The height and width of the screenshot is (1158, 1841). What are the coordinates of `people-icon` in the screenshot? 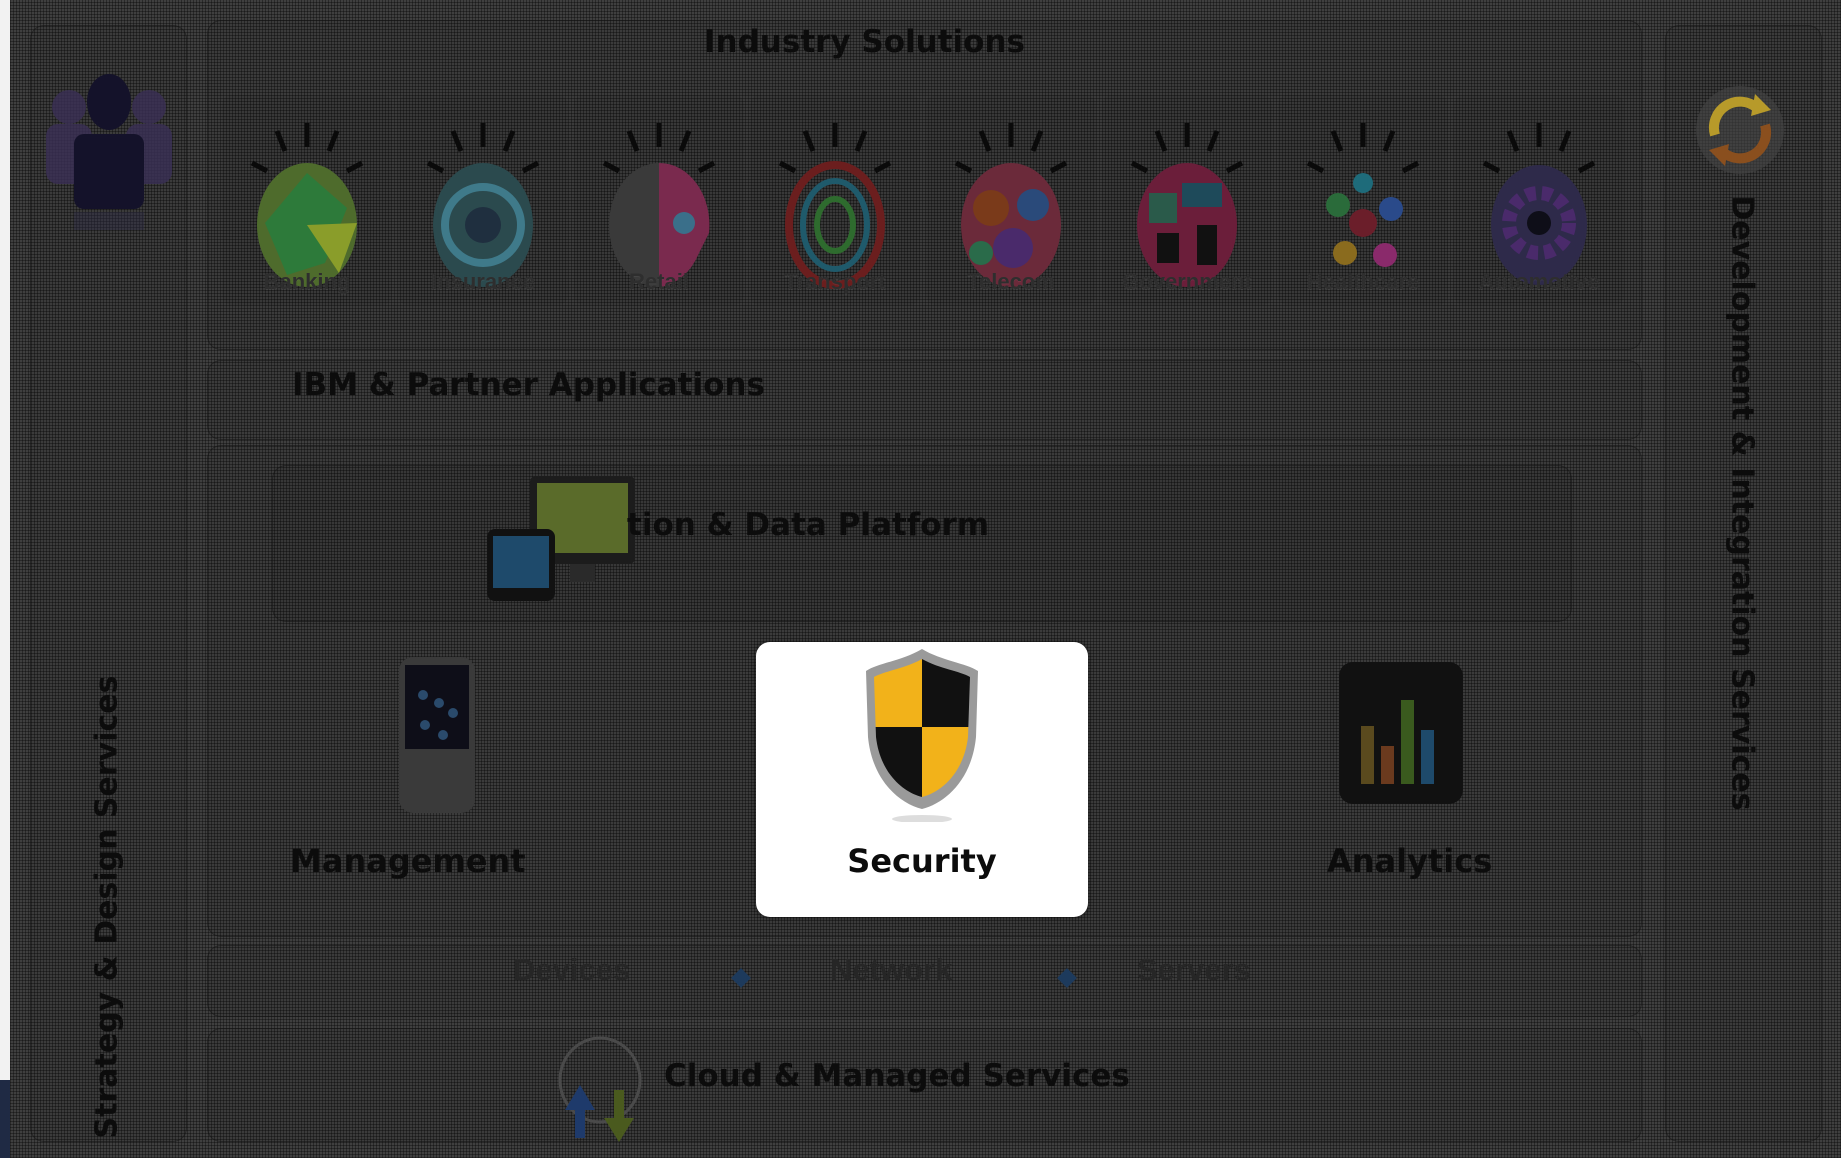 It's located at (109, 152).